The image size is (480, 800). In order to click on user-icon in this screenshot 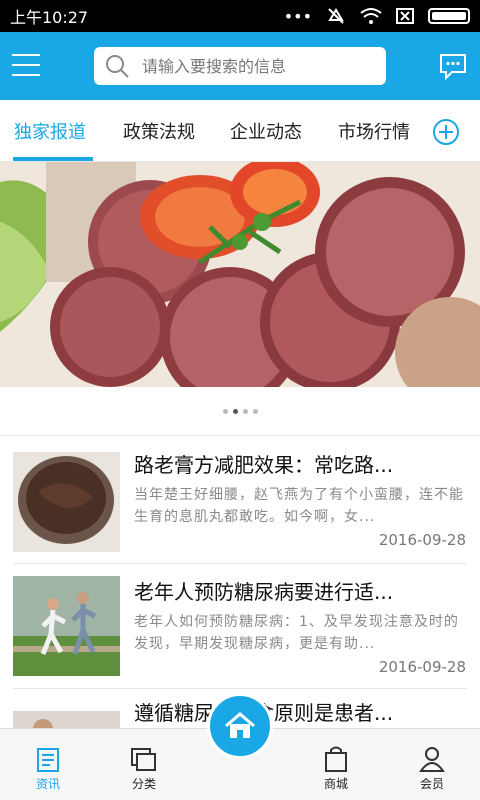, I will do `click(432, 759)`.